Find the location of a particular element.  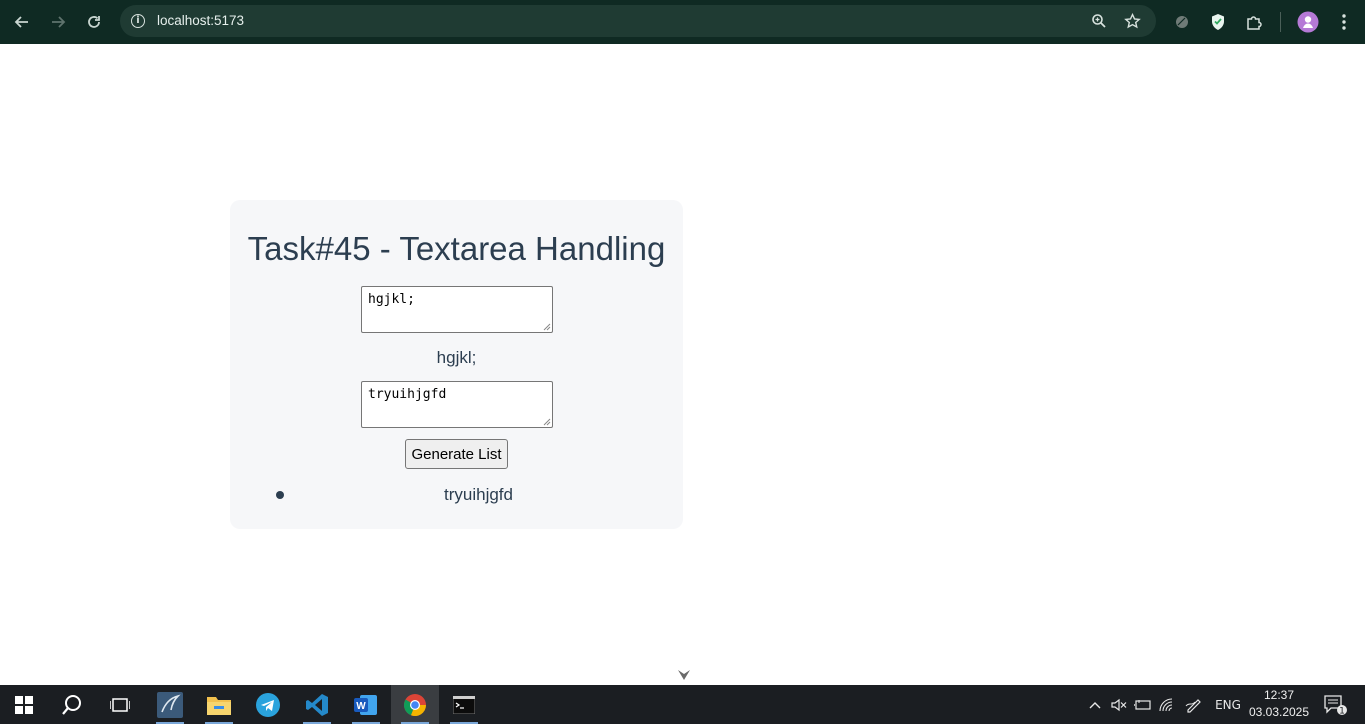

word-icon: W is located at coordinates (366, 704).